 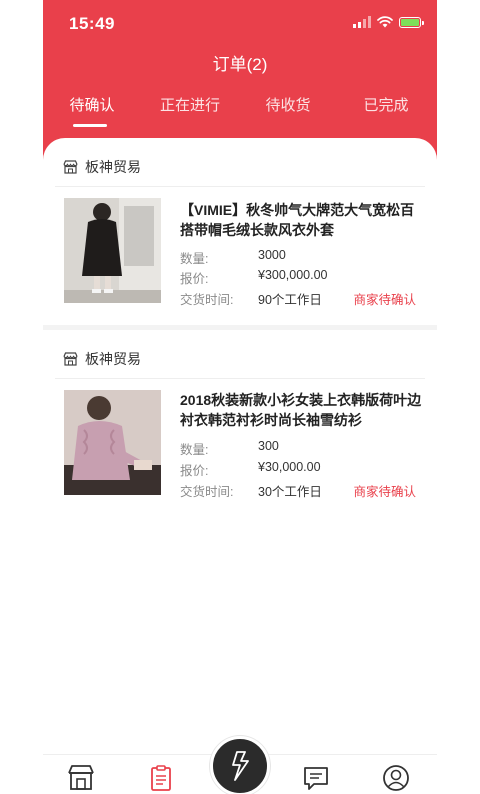 What do you see at coordinates (302, 410) in the screenshot?
I see `product-name: 2018秋装新款小衫女装上衣韩版荷叶边衬衣韩范衬衫时尚长袖雪纺衫` at bounding box center [302, 410].